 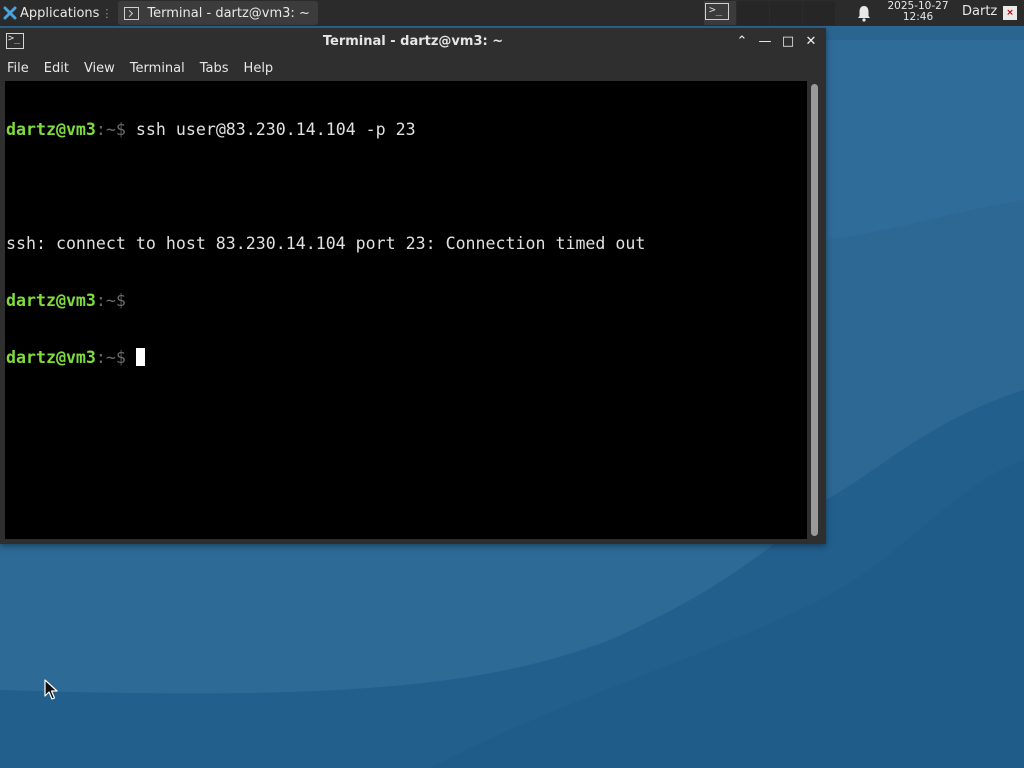 What do you see at coordinates (131, 357) in the screenshot?
I see `command-text` at bounding box center [131, 357].